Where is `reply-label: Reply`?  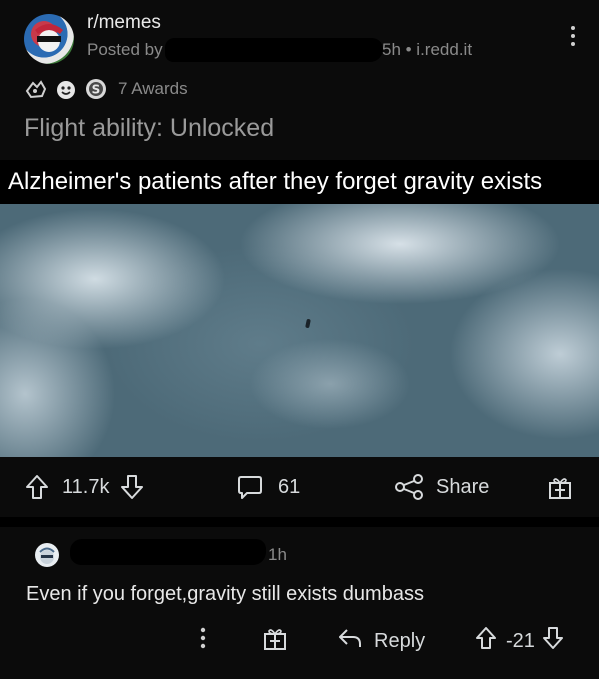 reply-label: Reply is located at coordinates (400, 640).